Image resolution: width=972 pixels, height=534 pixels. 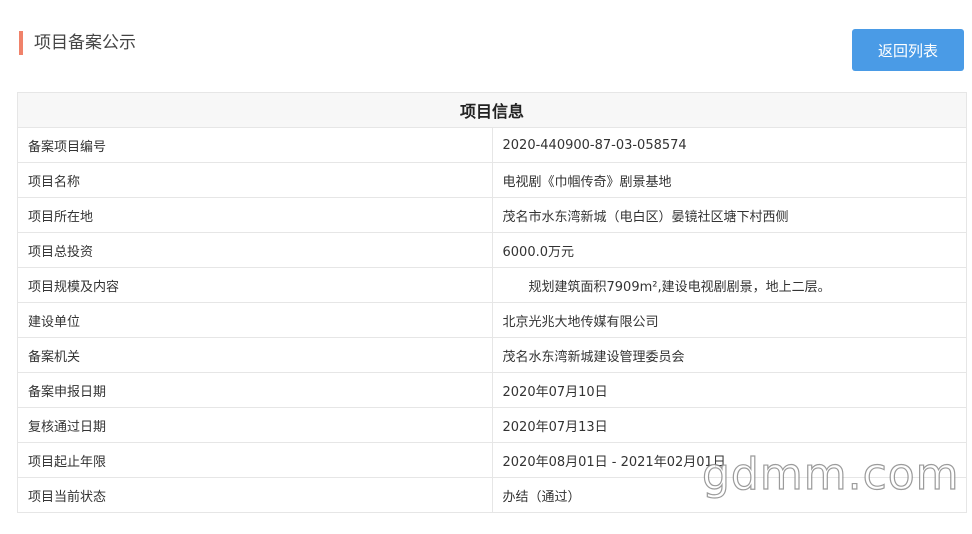 I want to click on table-row: 项目所在地 茂名市水东湾新城（电白区）晏镜社区塘下村西侧, so click(x=492, y=215).